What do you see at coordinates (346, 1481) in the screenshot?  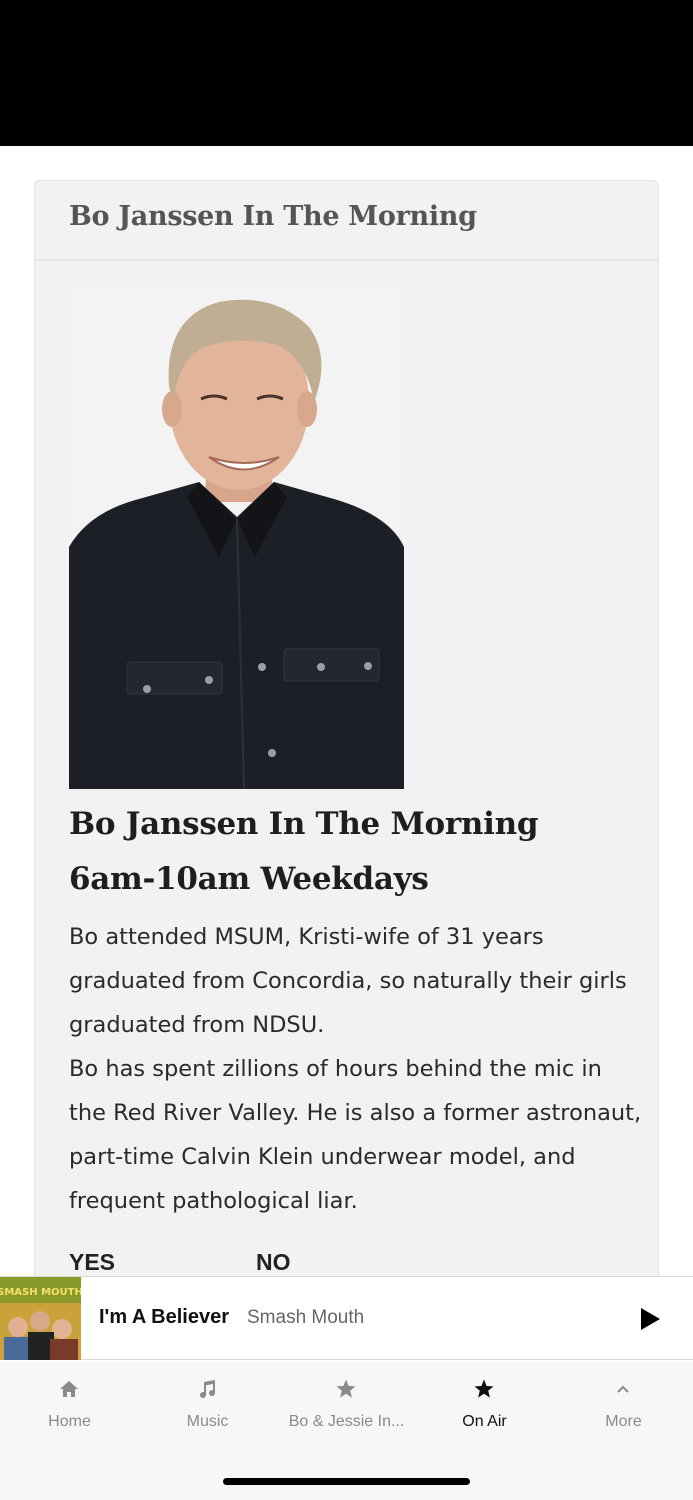 I see `home-indicator` at bounding box center [346, 1481].